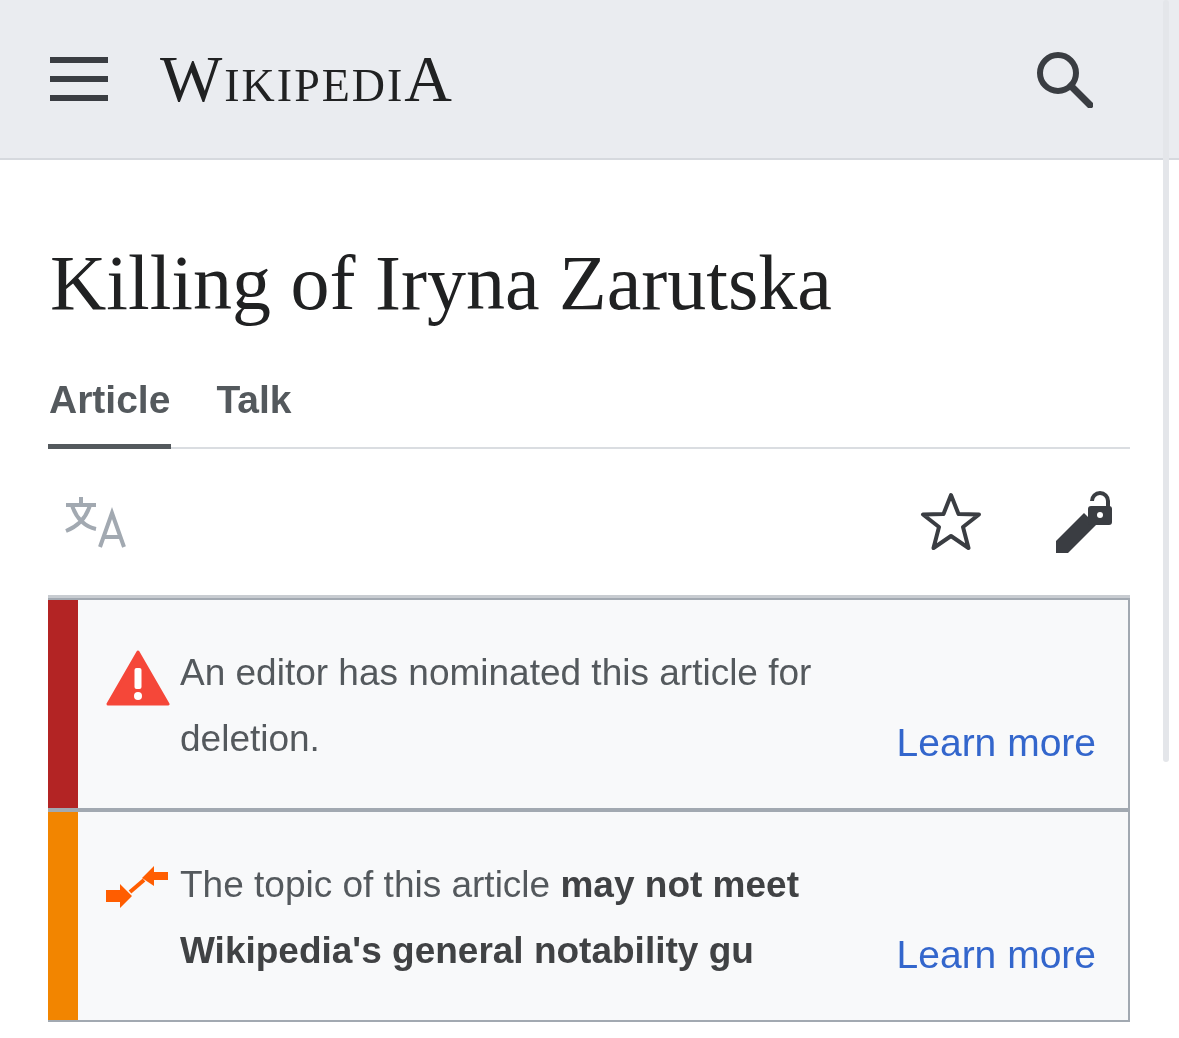  I want to click on tab: Article, so click(110, 413).